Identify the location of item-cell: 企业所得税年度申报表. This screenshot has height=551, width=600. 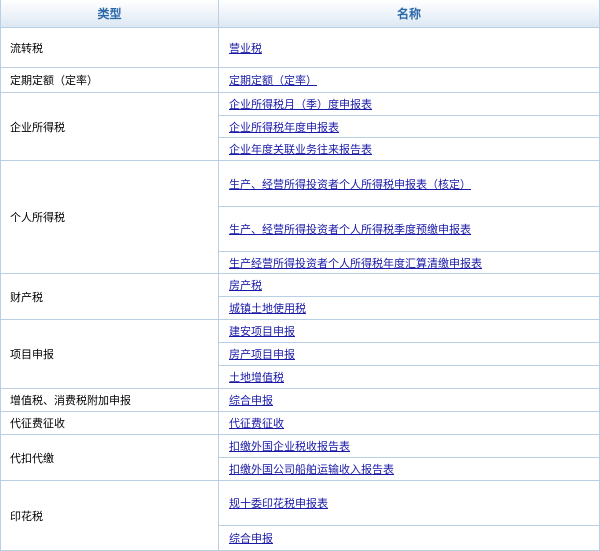
(409, 127).